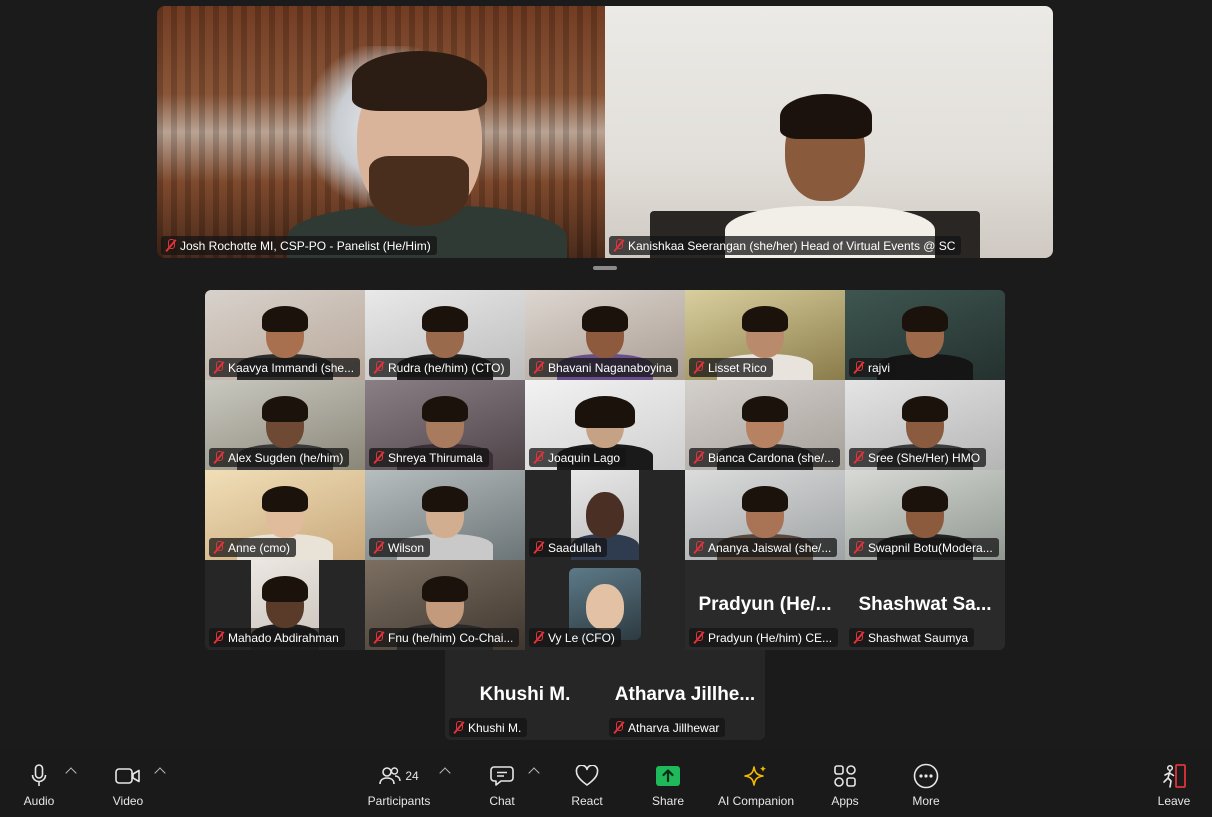  I want to click on participant-name-tag: Saadullah, so click(568, 547).